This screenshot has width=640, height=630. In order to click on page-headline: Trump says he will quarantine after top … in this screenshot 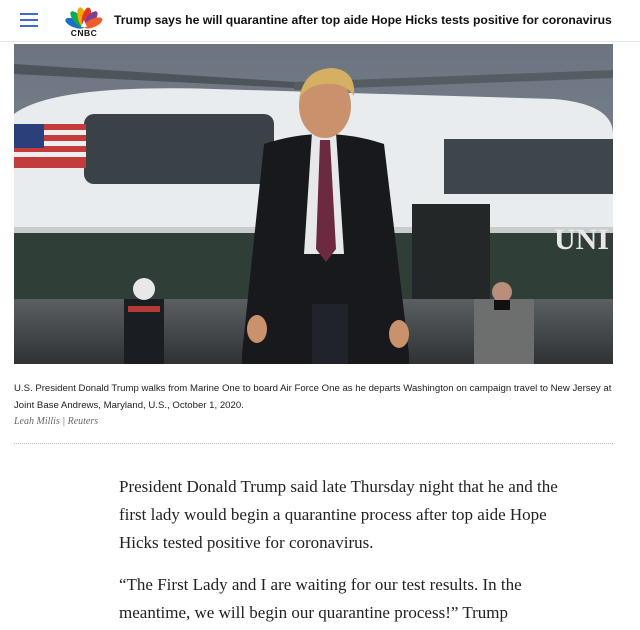, I will do `click(377, 20)`.